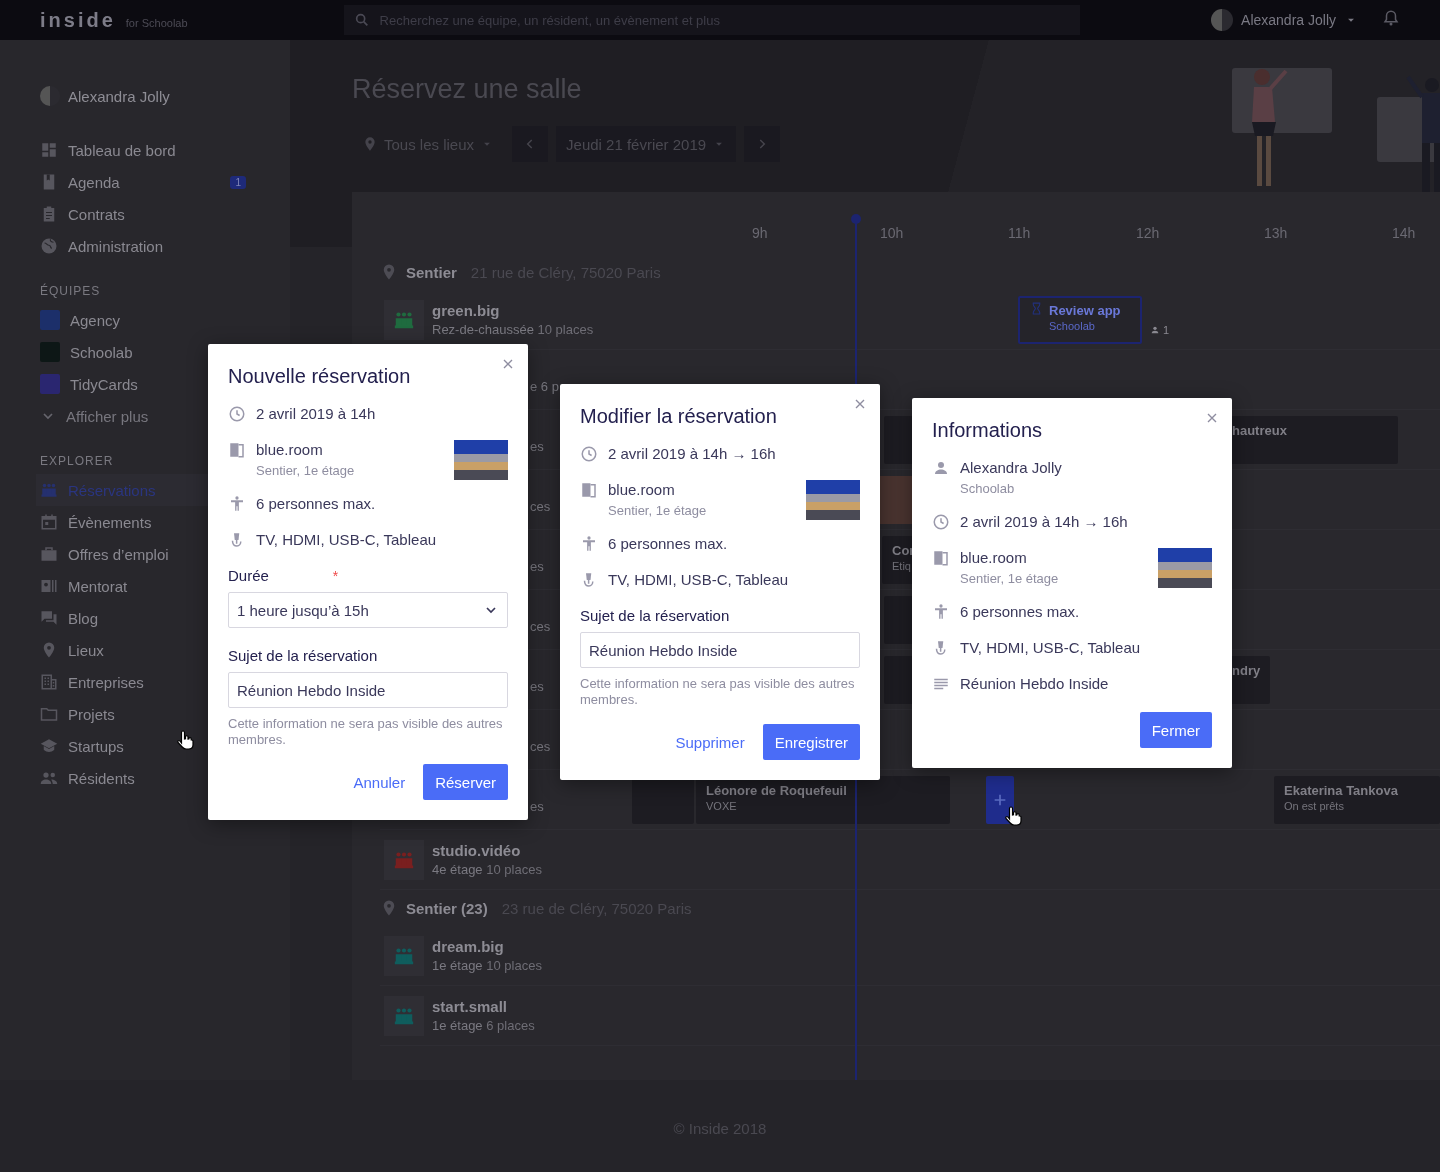 The width and height of the screenshot is (1440, 1172). I want to click on event-subtitle: Etiq, so click(902, 566).